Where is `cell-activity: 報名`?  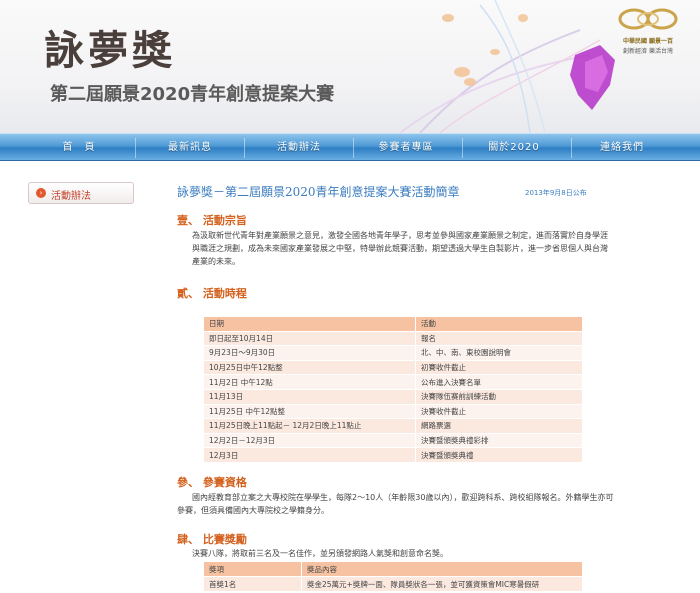
cell-activity: 報名 is located at coordinates (499, 338).